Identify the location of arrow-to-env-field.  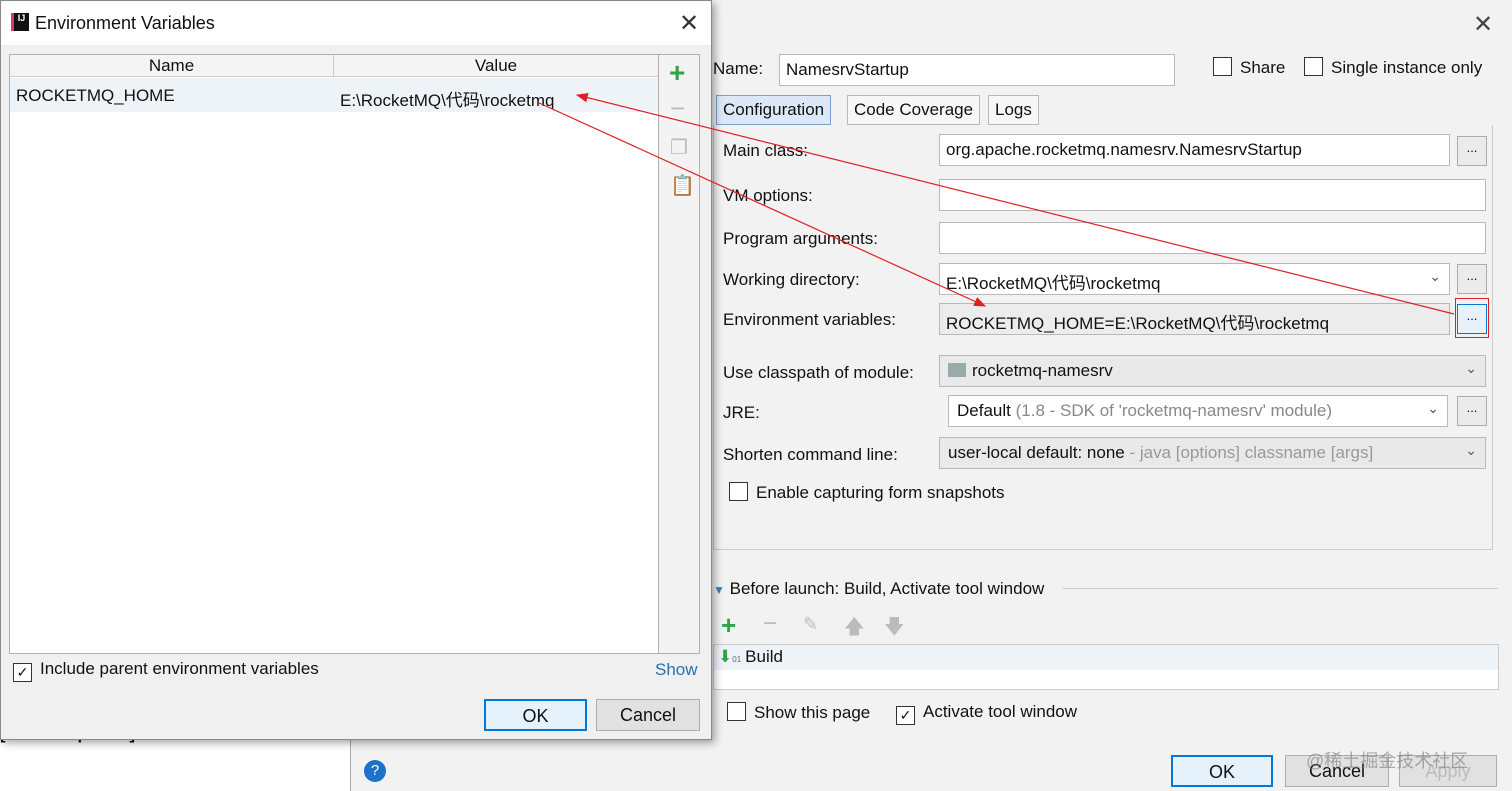
(761, 204).